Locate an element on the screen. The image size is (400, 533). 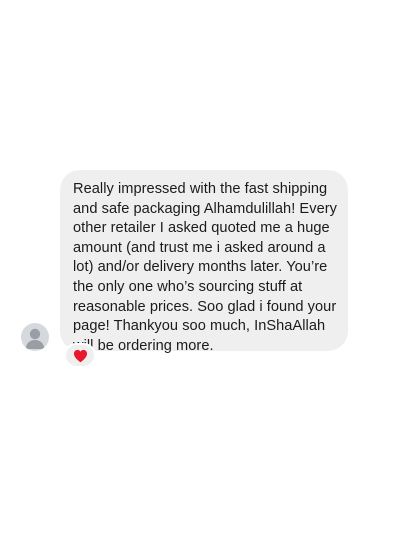
default-user-avatar-icon is located at coordinates (35, 338).